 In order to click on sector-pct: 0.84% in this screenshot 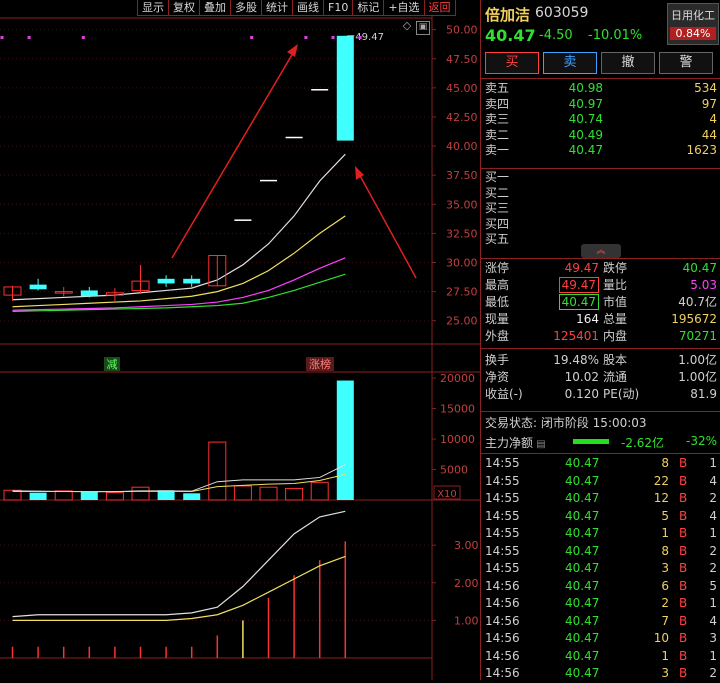, I will do `click(693, 33)`.